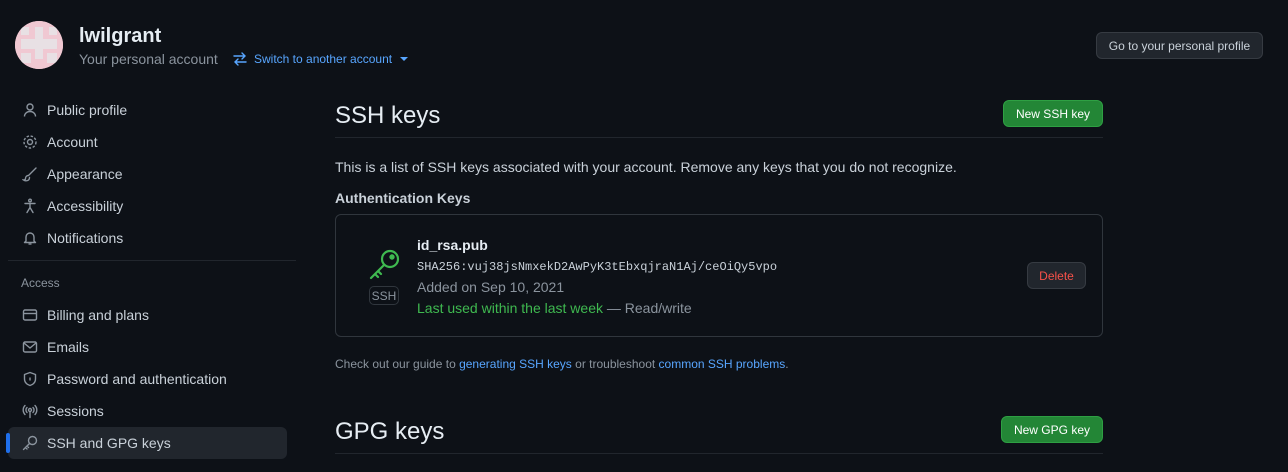 The height and width of the screenshot is (472, 1288). I want to click on switch-account-label: Switch to another account, so click(323, 59).